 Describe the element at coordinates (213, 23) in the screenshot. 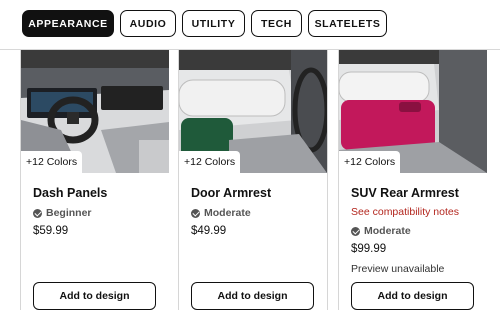

I see `tab-utility: UTILITY` at that location.